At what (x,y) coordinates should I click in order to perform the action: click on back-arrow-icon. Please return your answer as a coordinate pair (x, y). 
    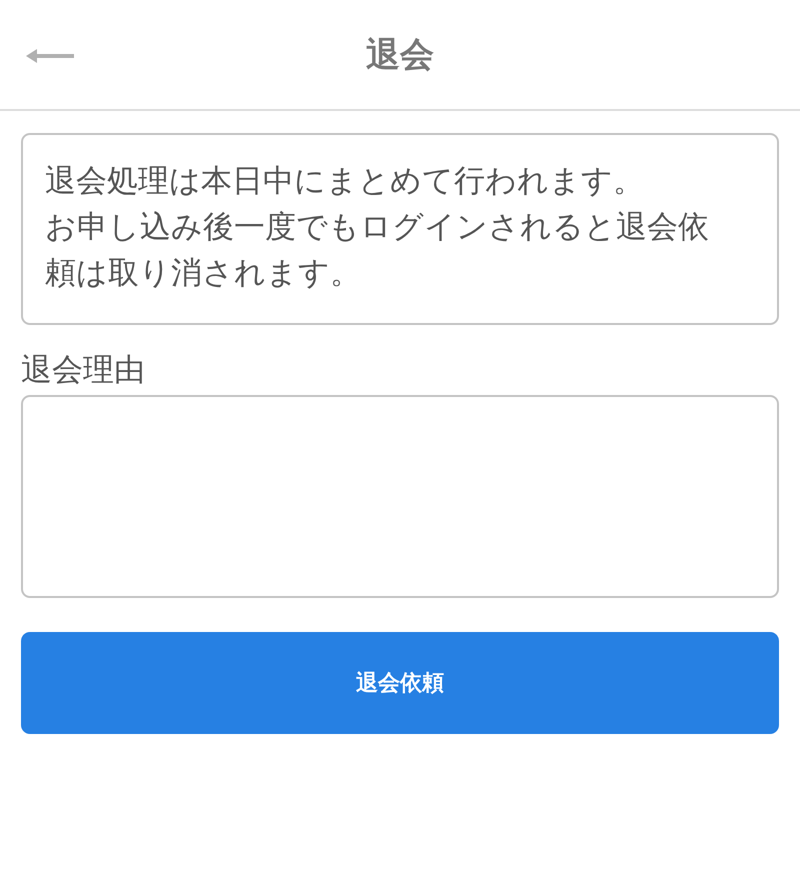
    Looking at the image, I should click on (50, 56).